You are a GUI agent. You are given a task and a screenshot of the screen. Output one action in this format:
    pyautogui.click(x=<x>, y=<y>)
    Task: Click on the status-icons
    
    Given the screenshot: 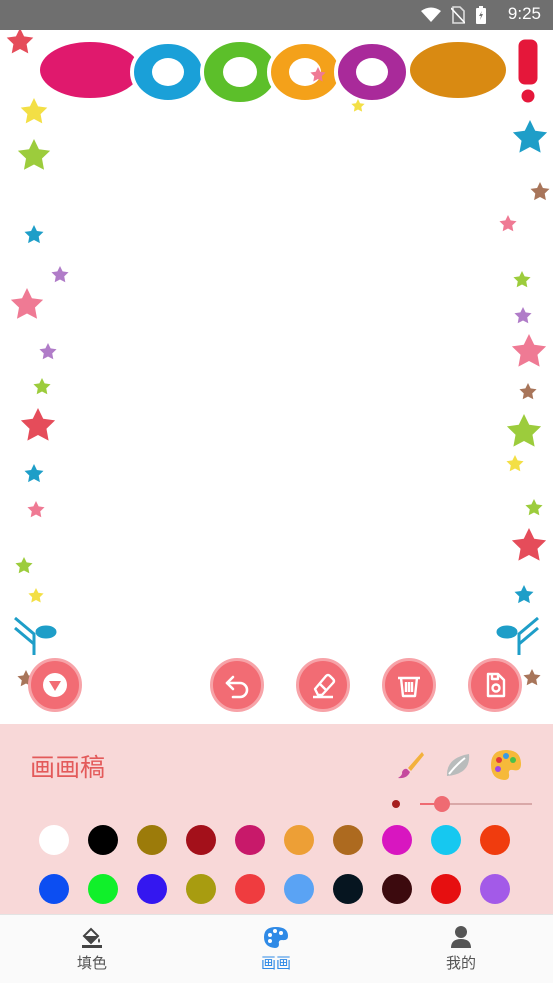 What is the action you would take?
    pyautogui.click(x=454, y=15)
    